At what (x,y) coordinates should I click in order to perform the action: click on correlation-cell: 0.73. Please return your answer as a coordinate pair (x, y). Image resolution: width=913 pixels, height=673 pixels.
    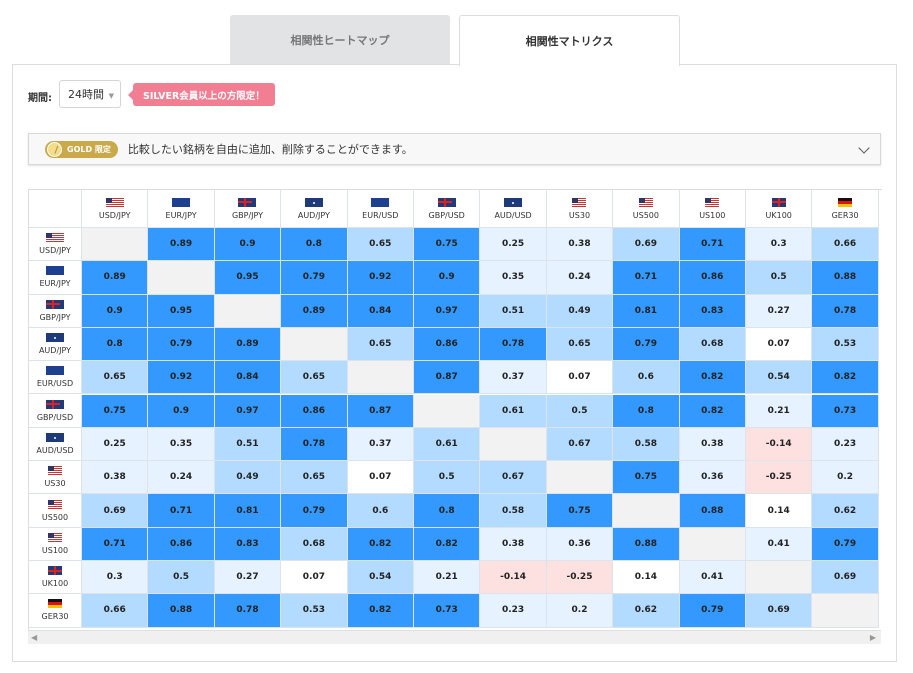
    Looking at the image, I should click on (845, 411).